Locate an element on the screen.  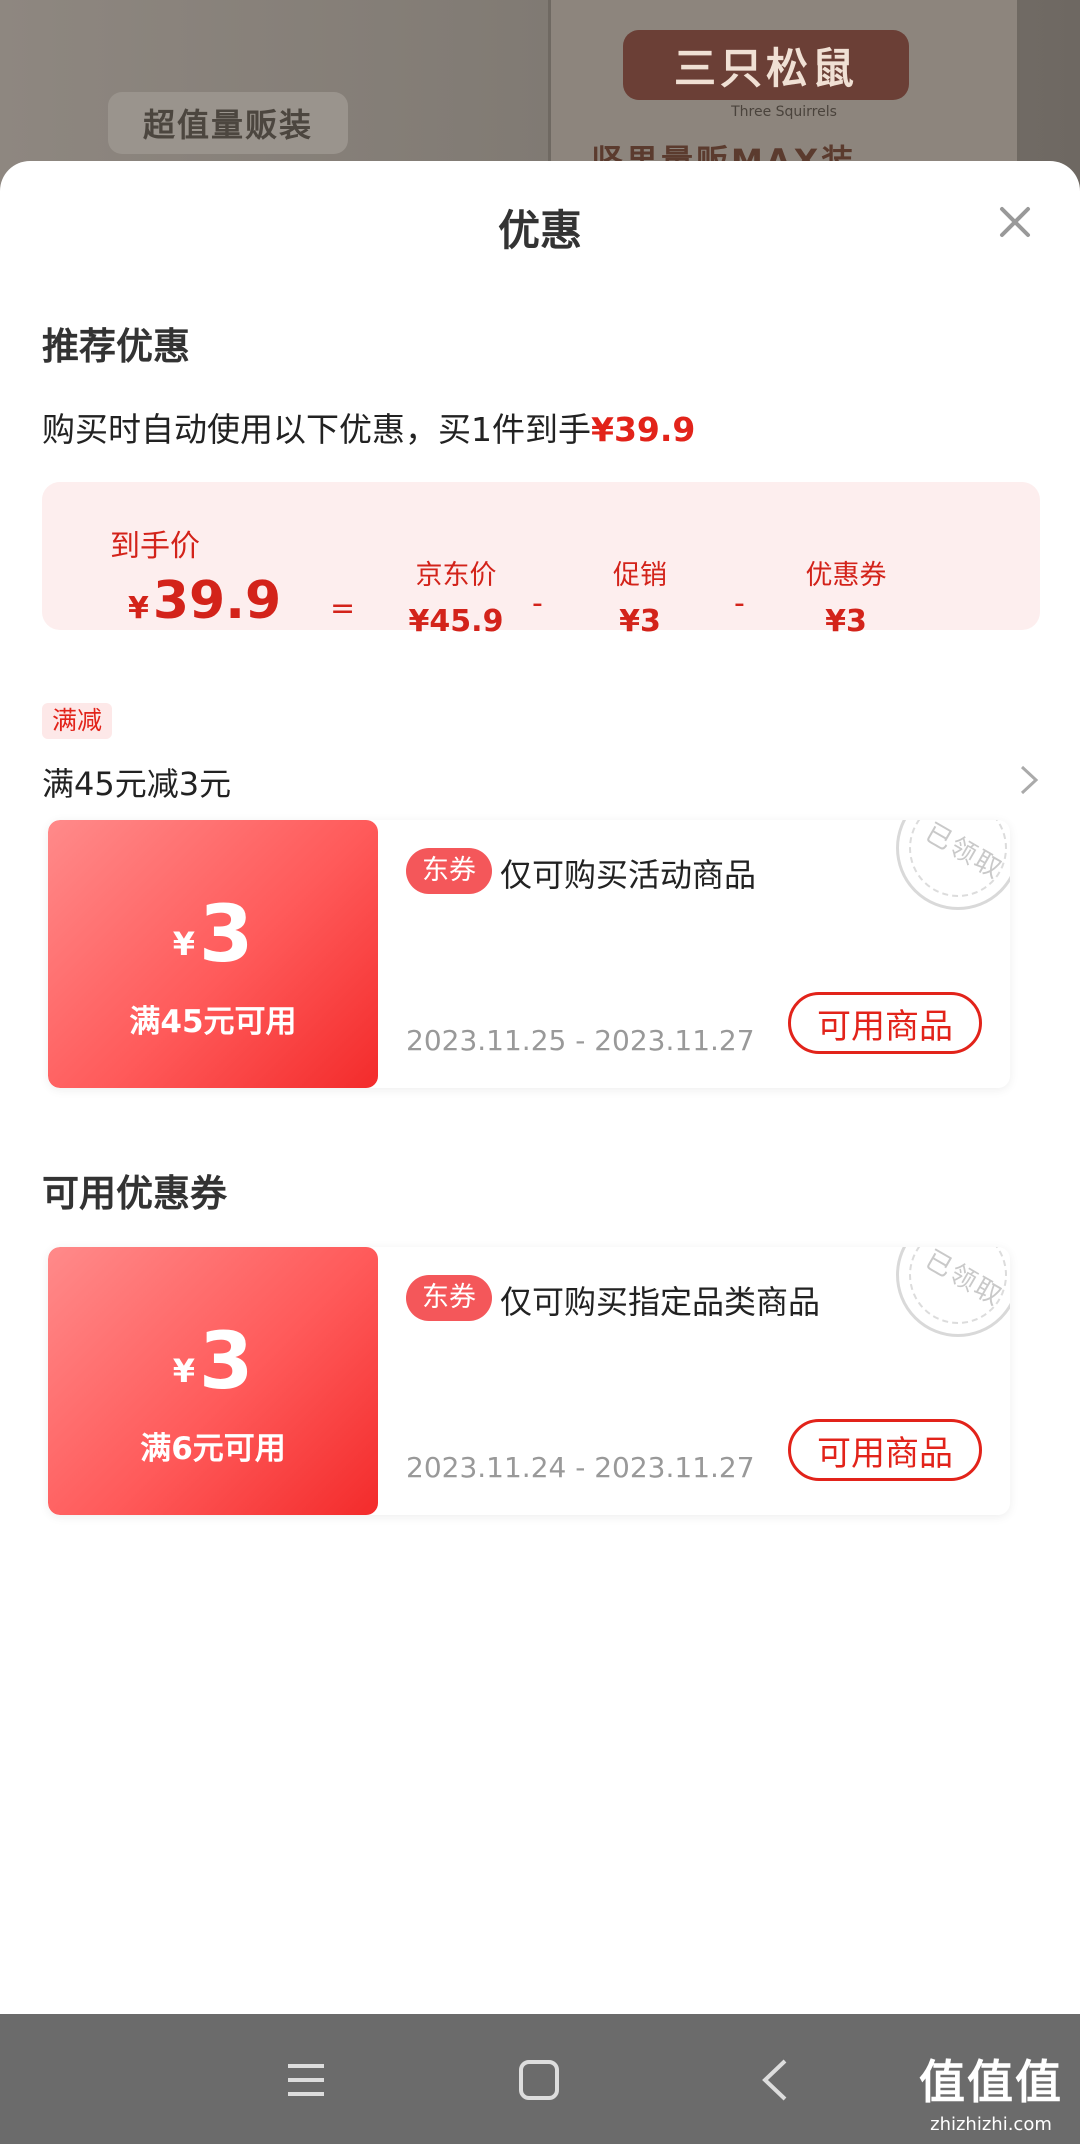
promotion-label: 促销 is located at coordinates (640, 575).